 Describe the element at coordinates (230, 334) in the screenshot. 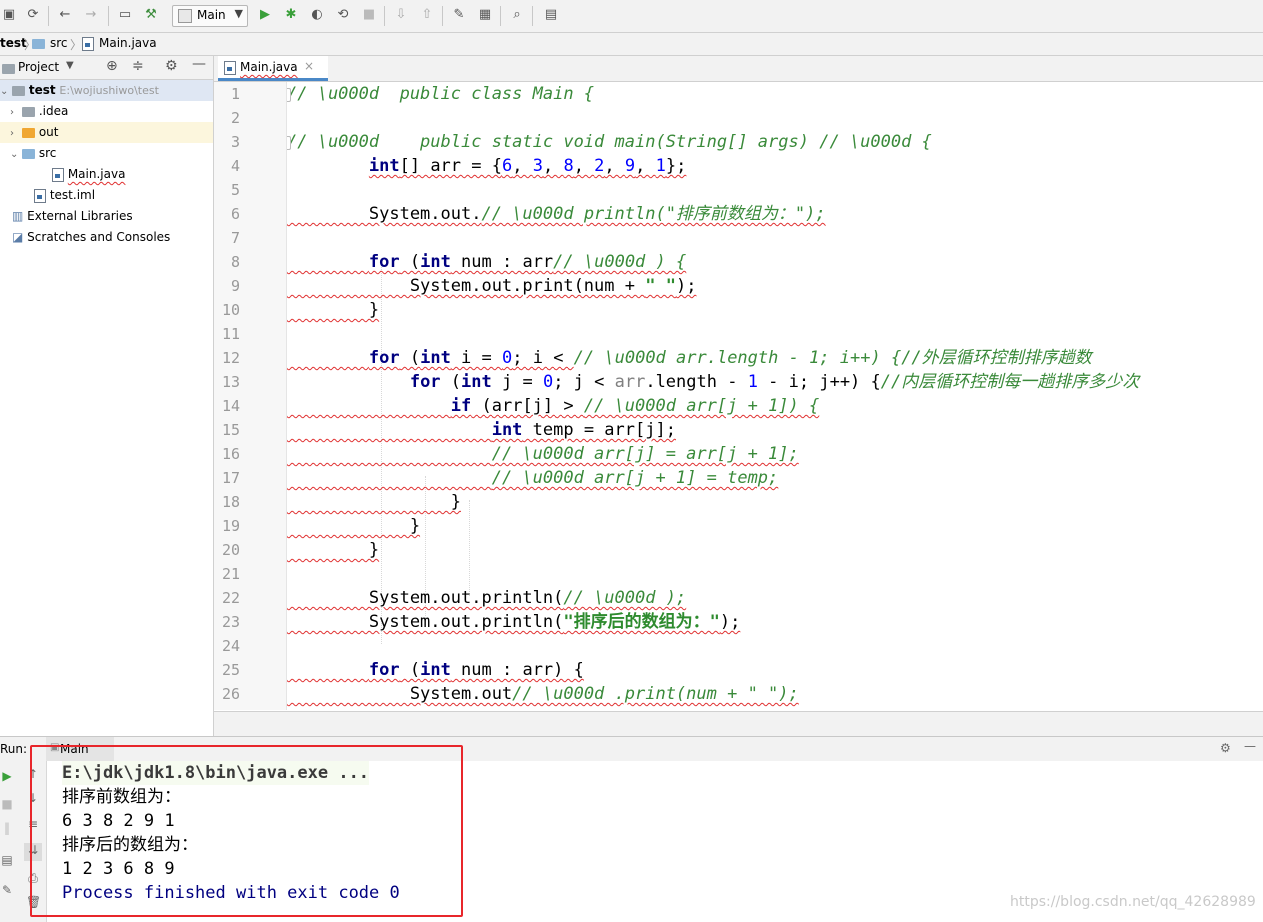

I see `line-number: 11` at that location.